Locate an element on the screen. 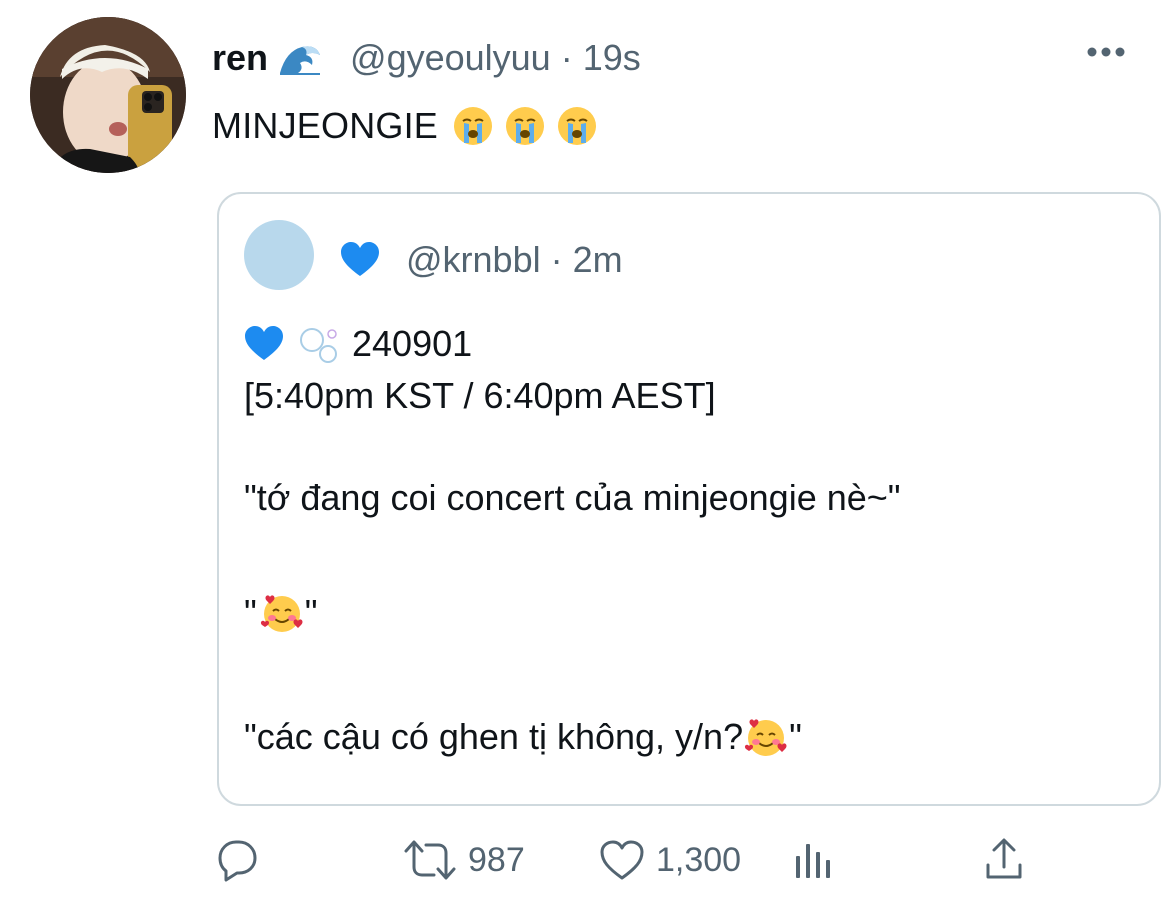 Image resolution: width=1170 pixels, height=900 pixels. tweet-timestamp: 19s is located at coordinates (612, 58).